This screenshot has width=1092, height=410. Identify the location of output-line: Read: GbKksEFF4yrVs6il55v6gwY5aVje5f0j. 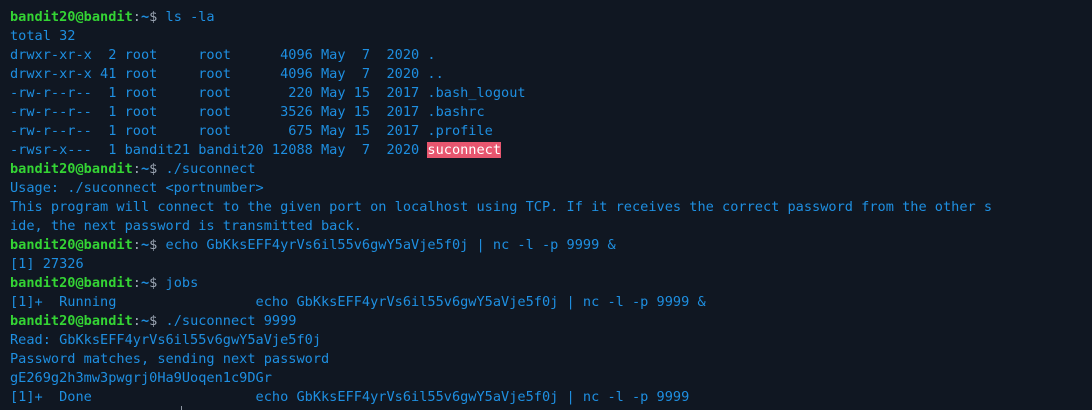
(551, 340).